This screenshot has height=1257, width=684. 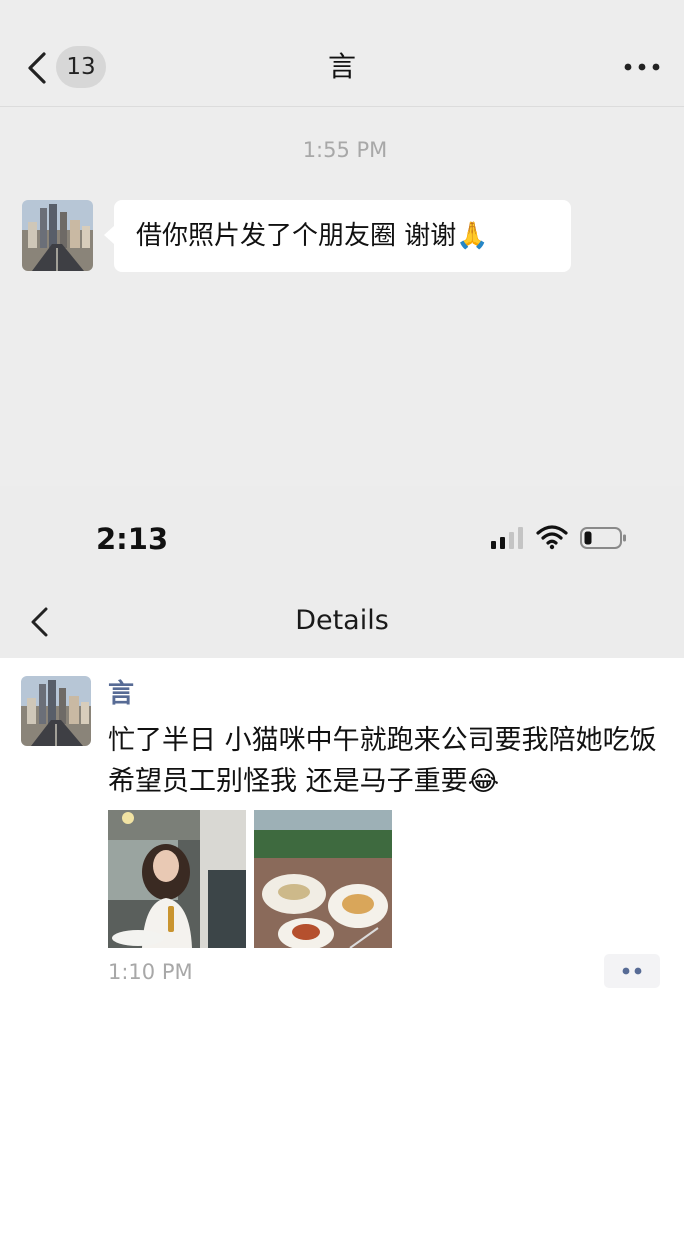 What do you see at coordinates (642, 67) in the screenshot?
I see `more-dots-icon` at bounding box center [642, 67].